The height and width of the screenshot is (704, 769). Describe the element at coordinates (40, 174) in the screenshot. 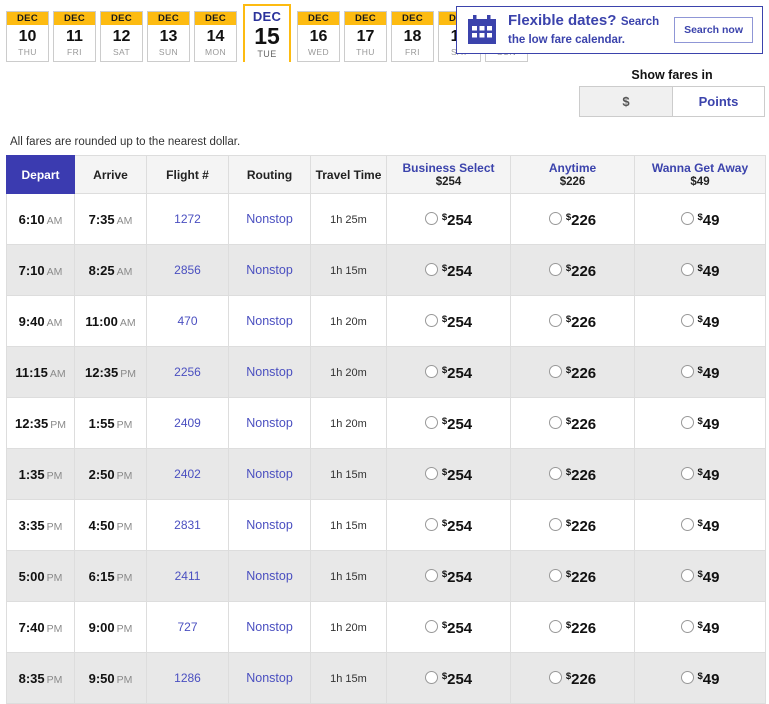

I see `column-header-depart: Depart` at that location.